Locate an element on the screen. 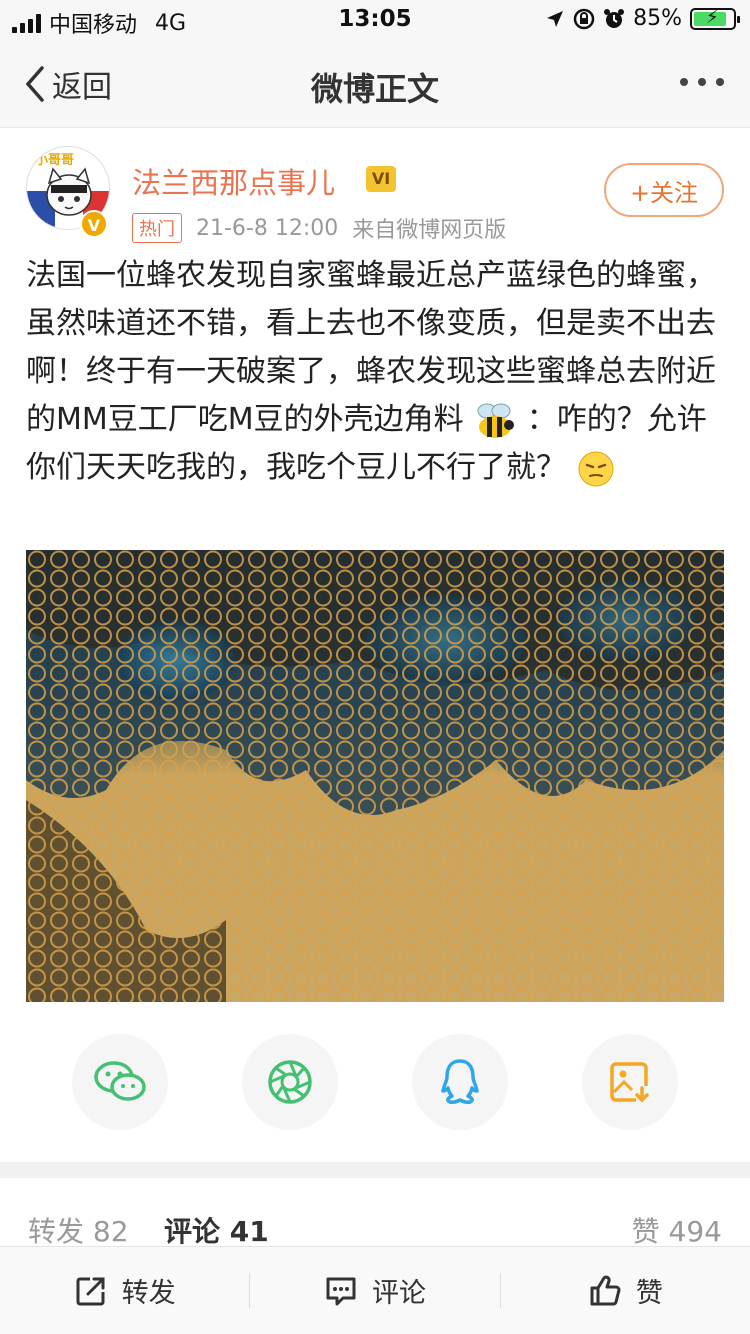  moments-icon is located at coordinates (290, 1082).